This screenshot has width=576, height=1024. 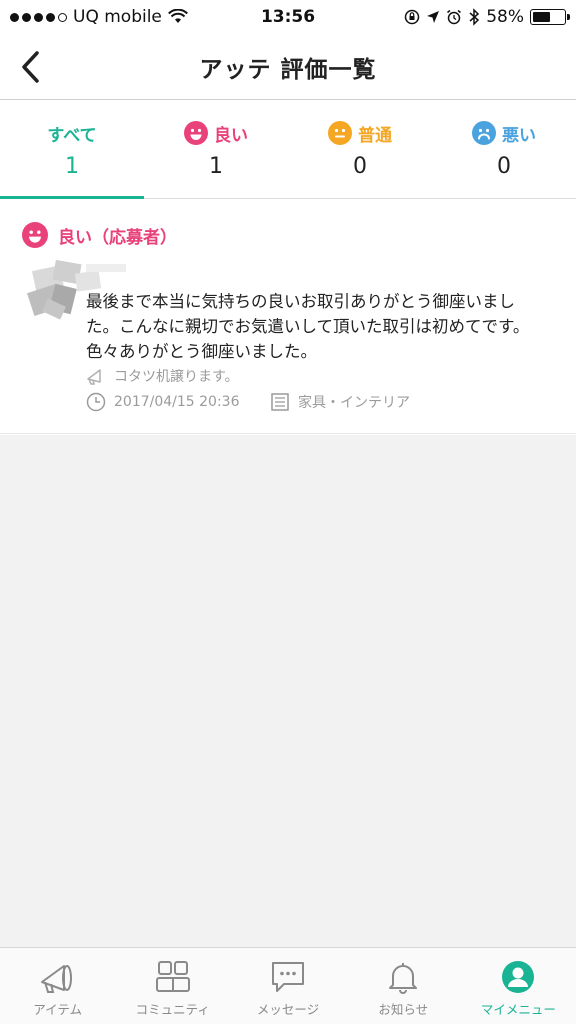 I want to click on status-bar: UQ mobile 13:56 58%, so click(x=288, y=17).